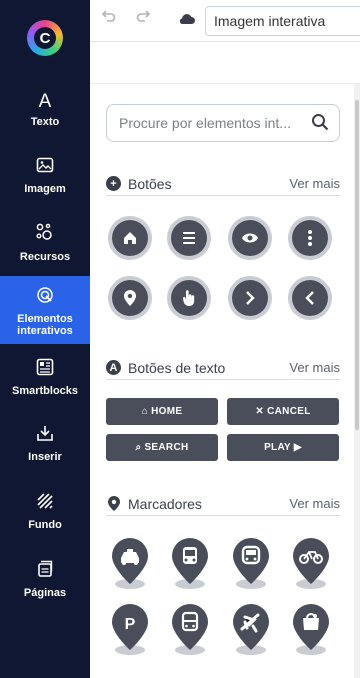 The height and width of the screenshot is (678, 360). I want to click on menu-button-element, so click(189, 238).